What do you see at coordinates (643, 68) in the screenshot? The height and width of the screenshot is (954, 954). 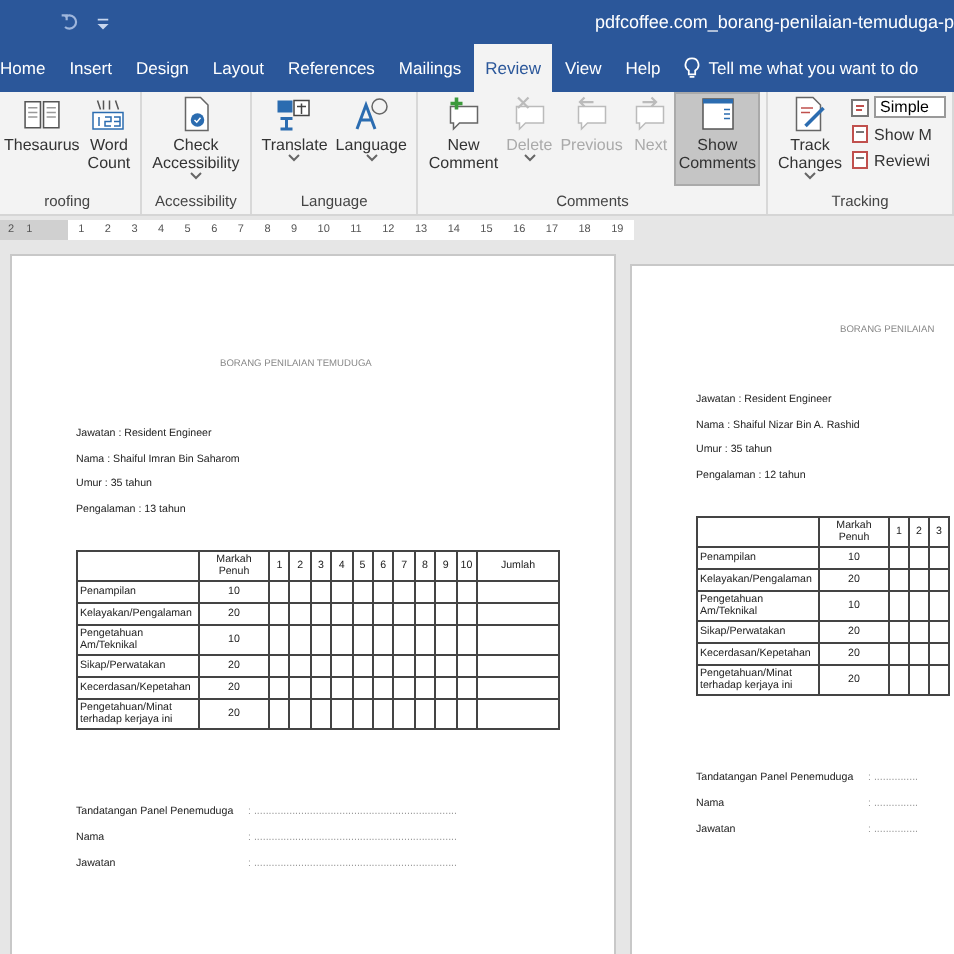 I see `ribbon-tab: Help` at bounding box center [643, 68].